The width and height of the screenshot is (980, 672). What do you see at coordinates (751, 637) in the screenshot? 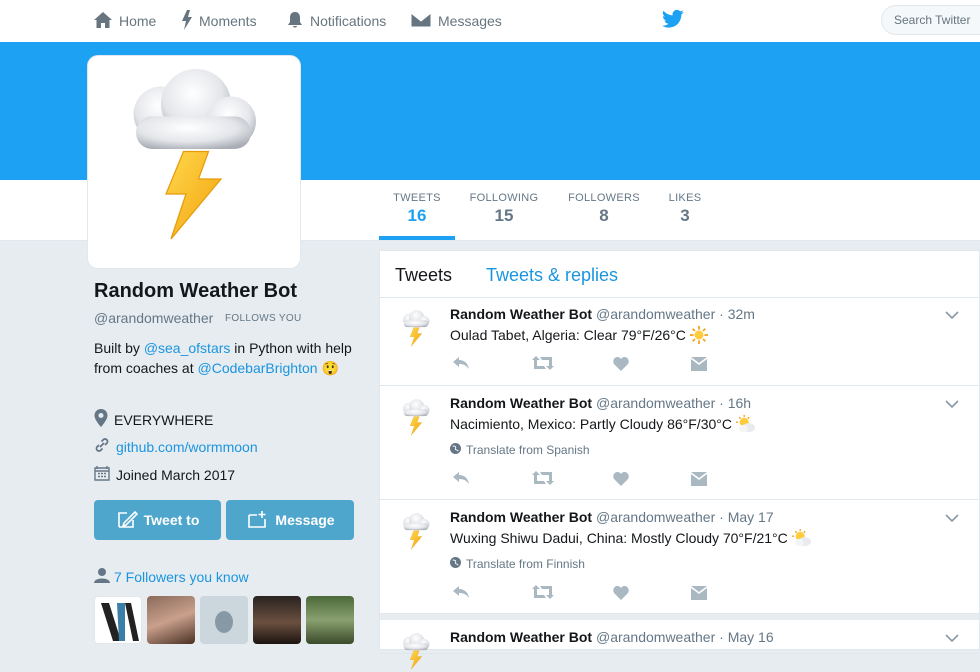
I see `tweet-timestamp: May 16` at bounding box center [751, 637].